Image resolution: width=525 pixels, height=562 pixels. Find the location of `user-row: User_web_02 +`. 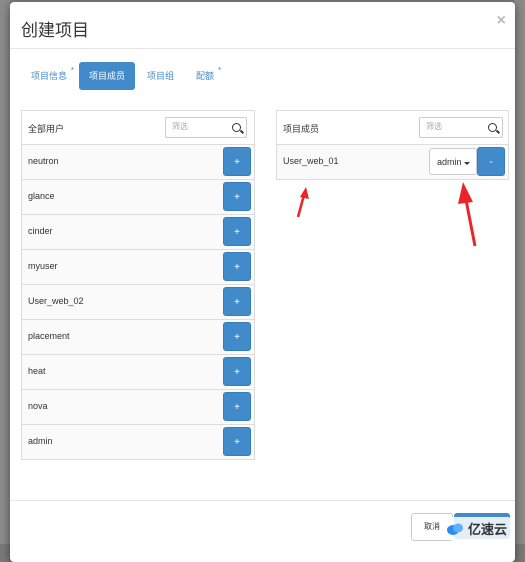

user-row: User_web_02 + is located at coordinates (138, 302).